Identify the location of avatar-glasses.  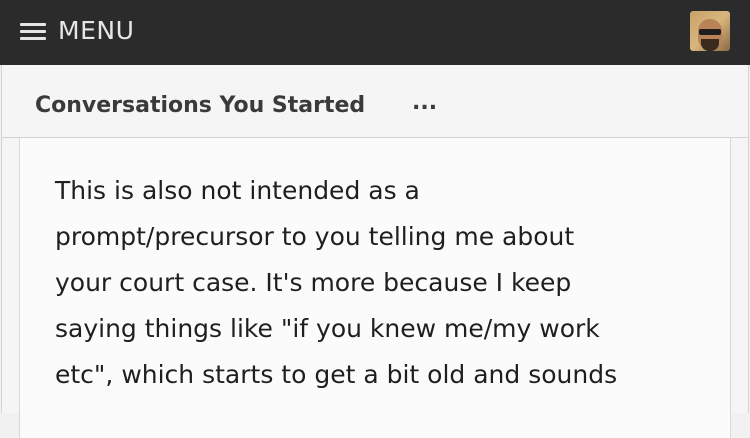
(710, 32).